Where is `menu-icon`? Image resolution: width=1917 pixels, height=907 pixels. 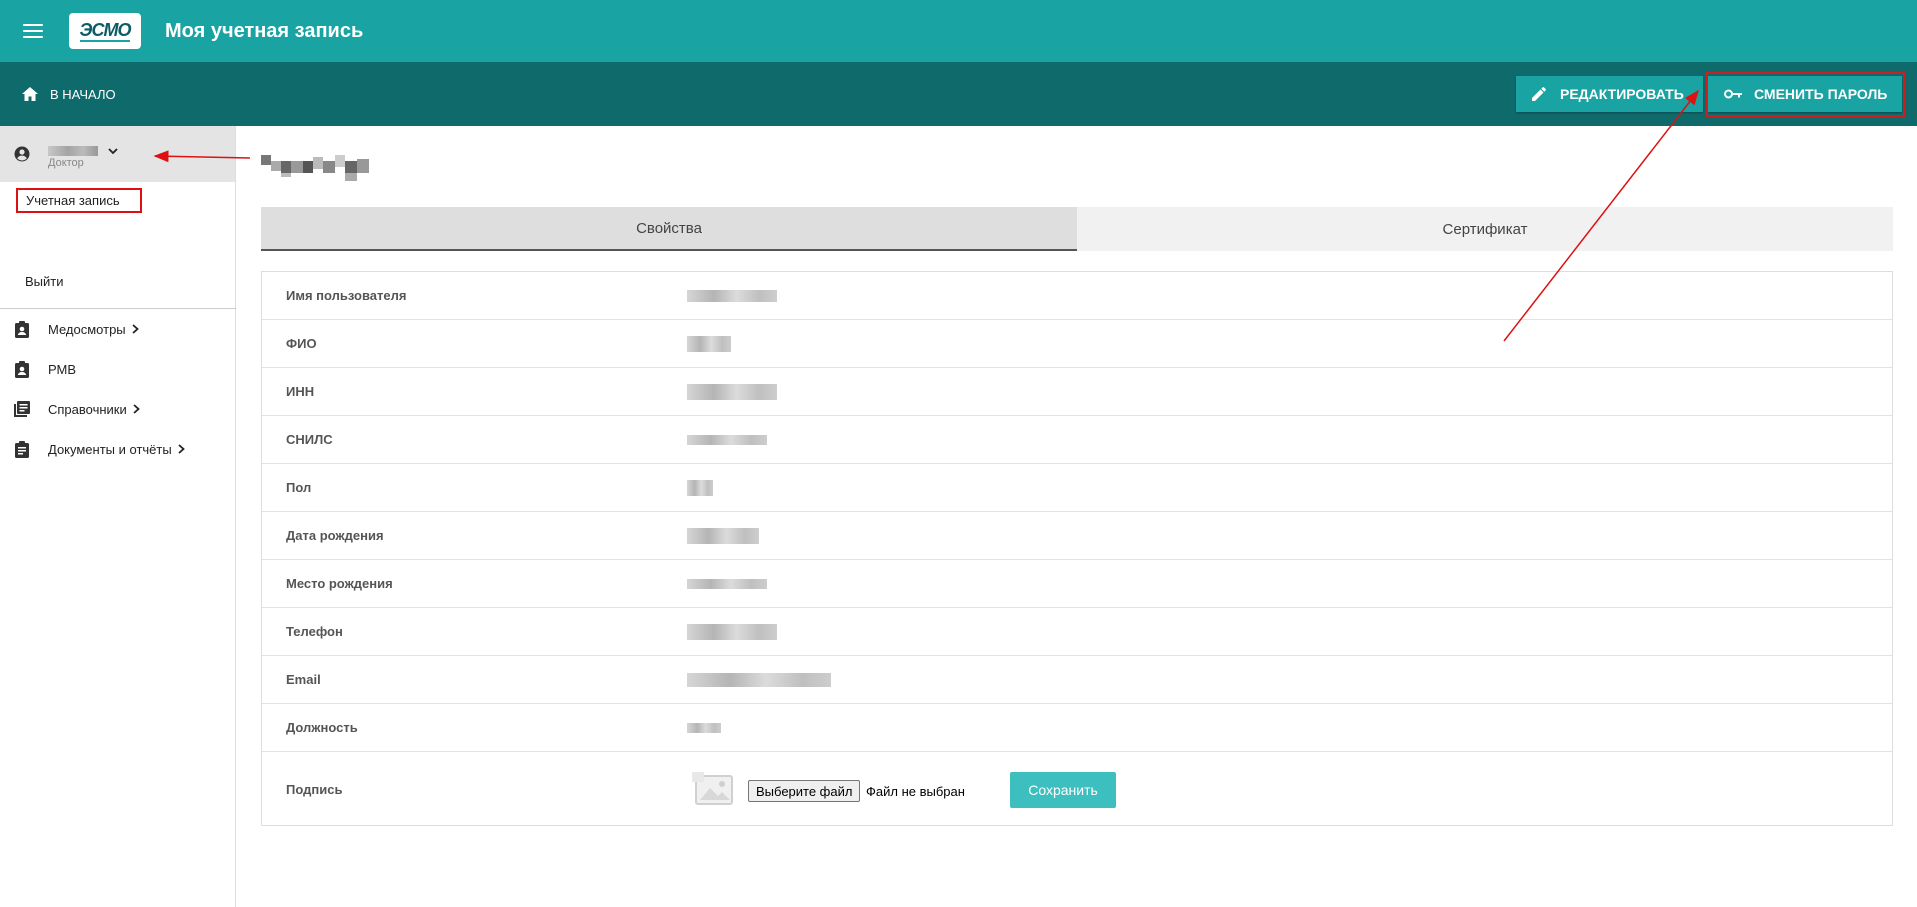 menu-icon is located at coordinates (33, 31).